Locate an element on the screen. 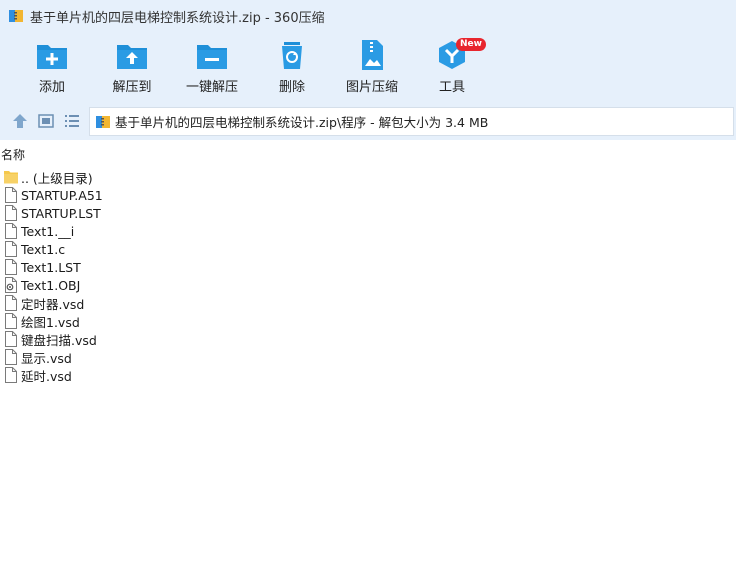 The image size is (736, 577). address-bar: 基于单片机的四层电梯控制系统设计.zip\程序 - 解包大小为 3.4 MB is located at coordinates (411, 121).